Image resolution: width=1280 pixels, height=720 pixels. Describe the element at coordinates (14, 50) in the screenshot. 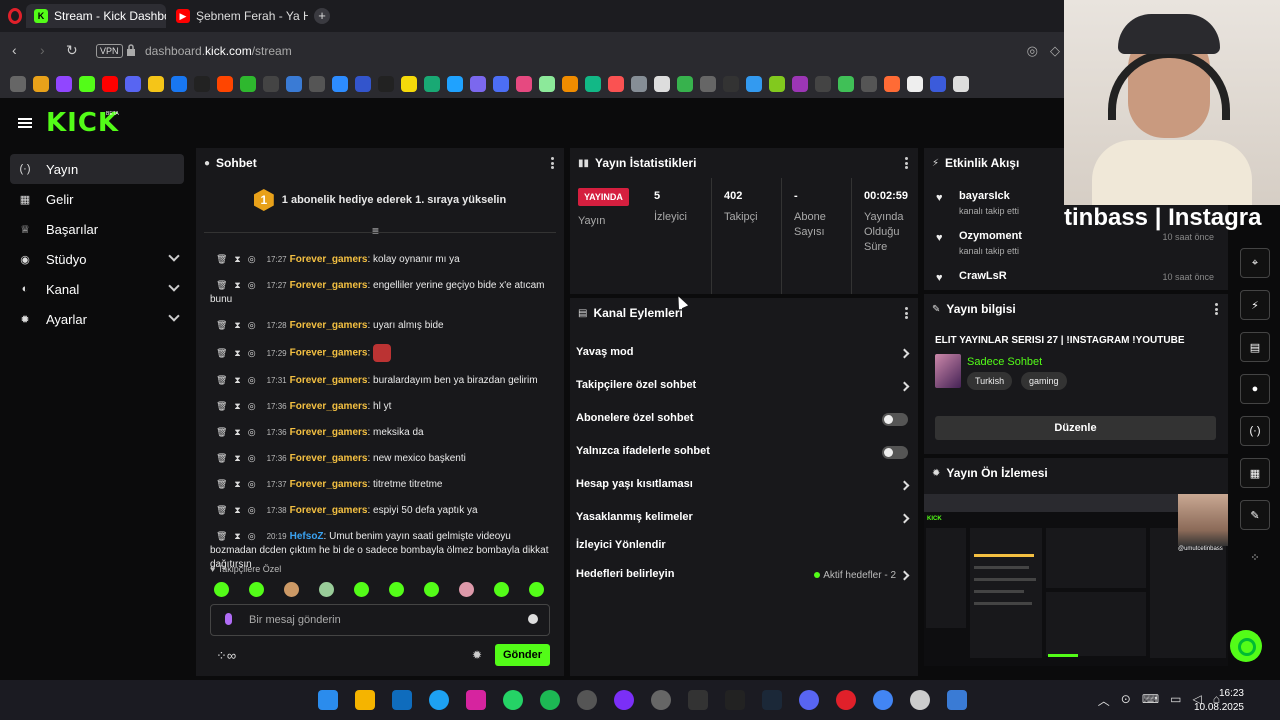

I see `back-icon: ‹` at that location.